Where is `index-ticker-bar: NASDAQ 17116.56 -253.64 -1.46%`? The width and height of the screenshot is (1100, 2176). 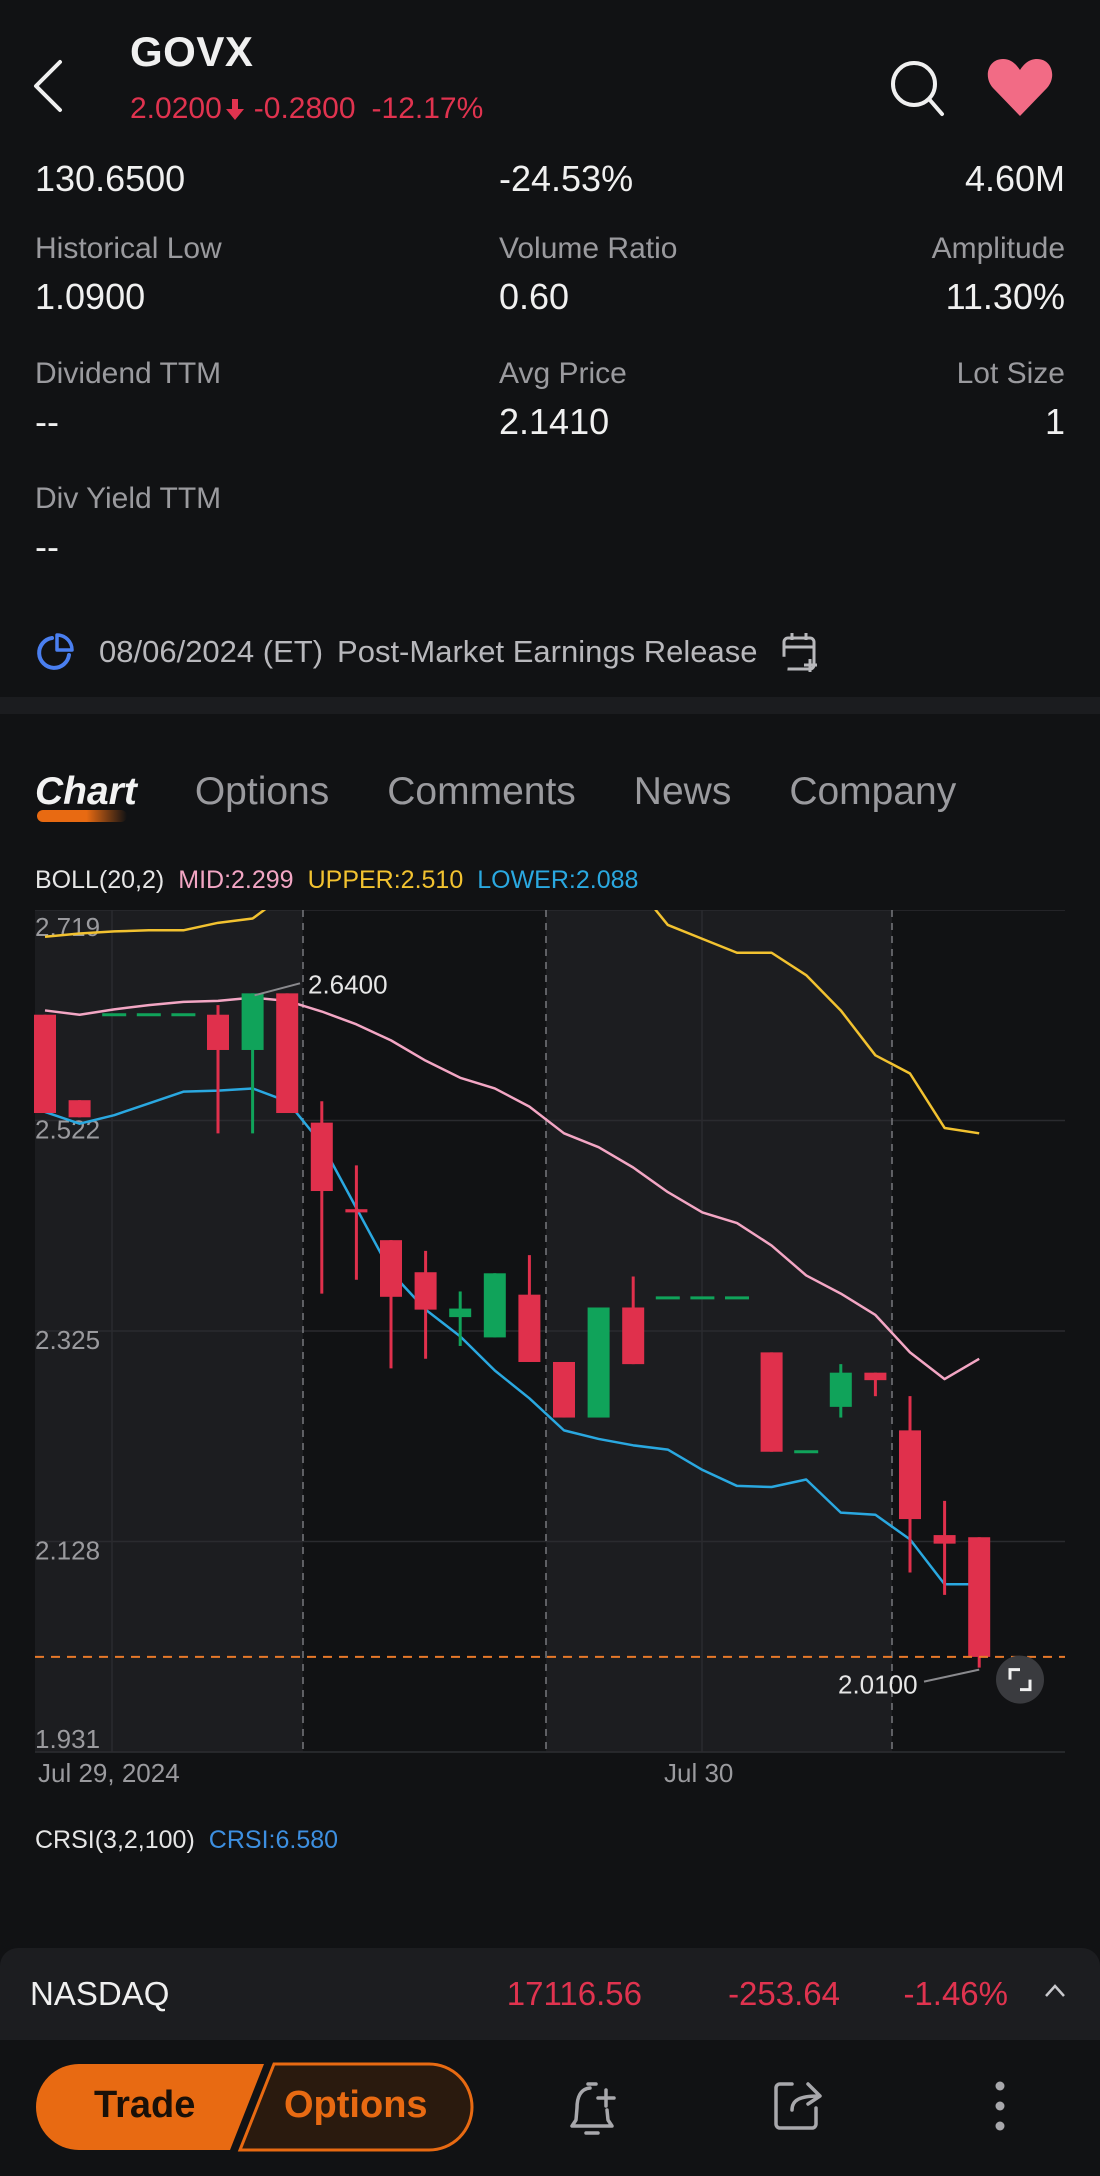
index-ticker-bar: NASDAQ 17116.56 -253.64 -1.46% is located at coordinates (550, 1994).